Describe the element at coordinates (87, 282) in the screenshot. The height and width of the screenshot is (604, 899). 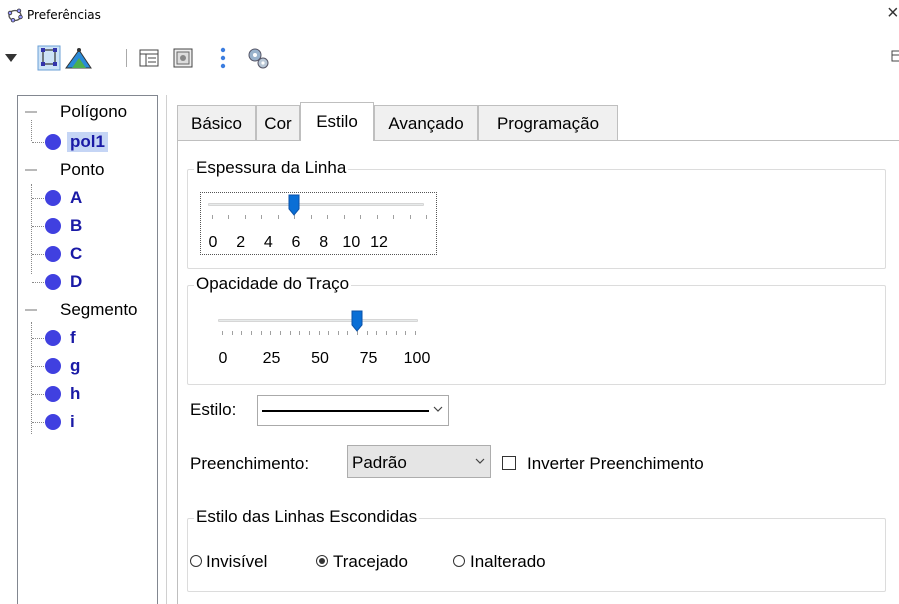
I see `tree-item-D: D` at that location.